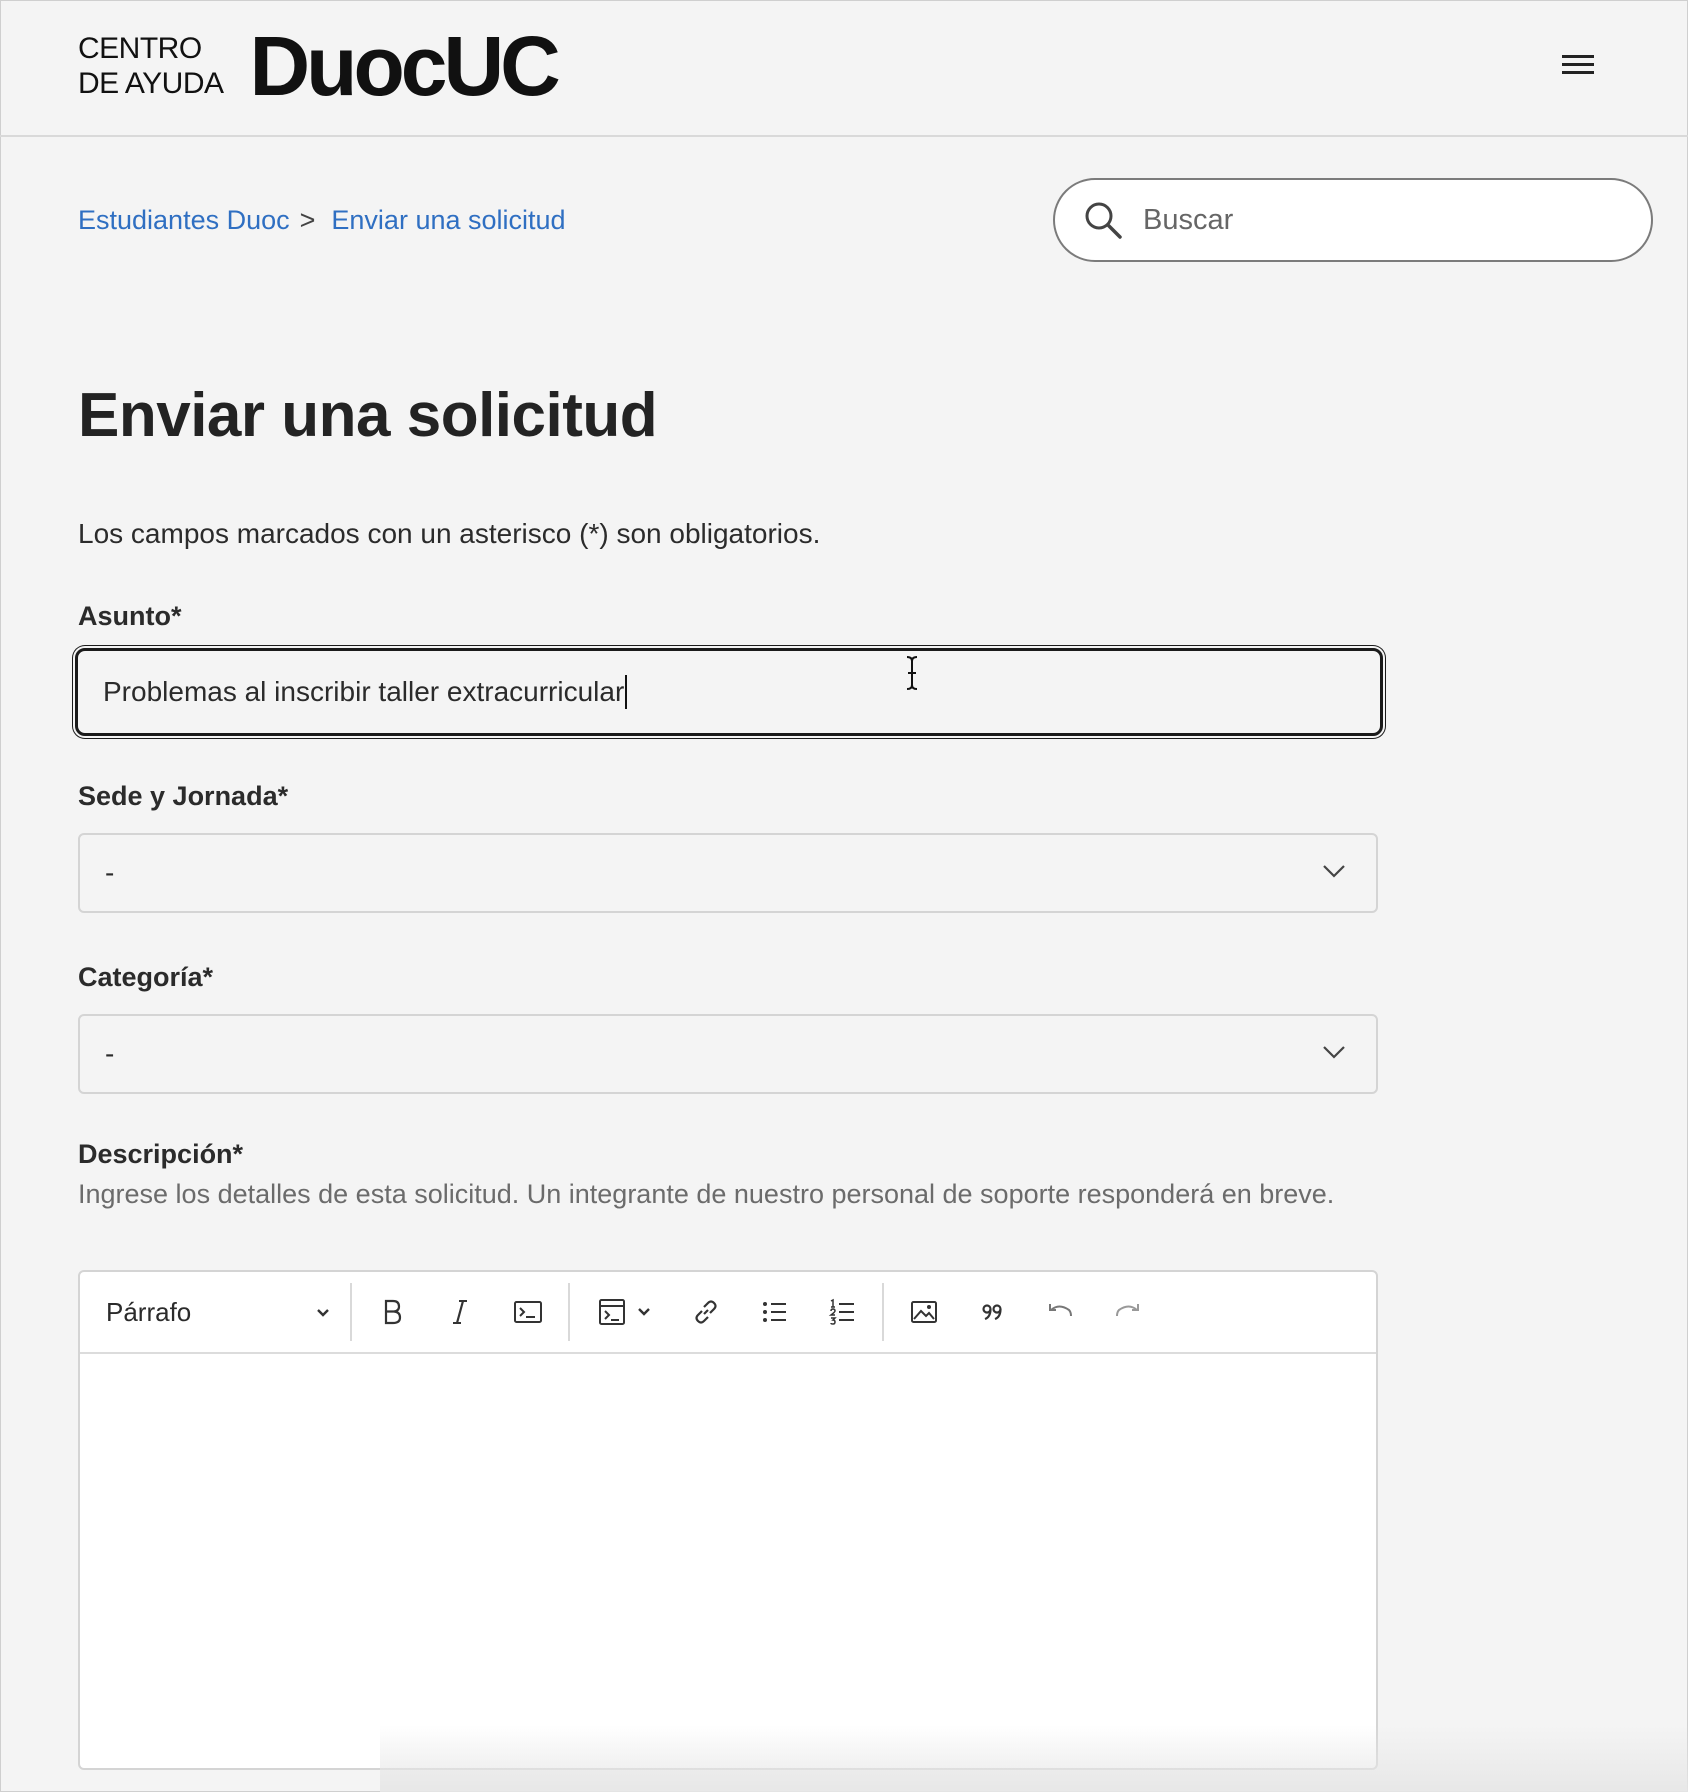 This screenshot has height=1792, width=1688. I want to click on link-button, so click(706, 1312).